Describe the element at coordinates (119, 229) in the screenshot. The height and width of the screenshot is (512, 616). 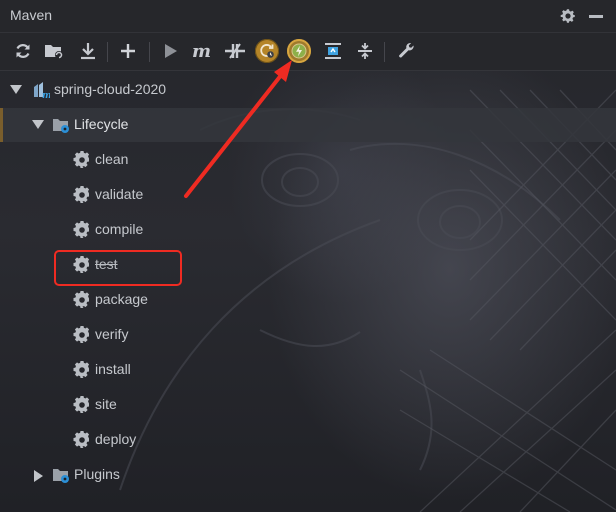
I see `tree-label-goal: compile` at that location.